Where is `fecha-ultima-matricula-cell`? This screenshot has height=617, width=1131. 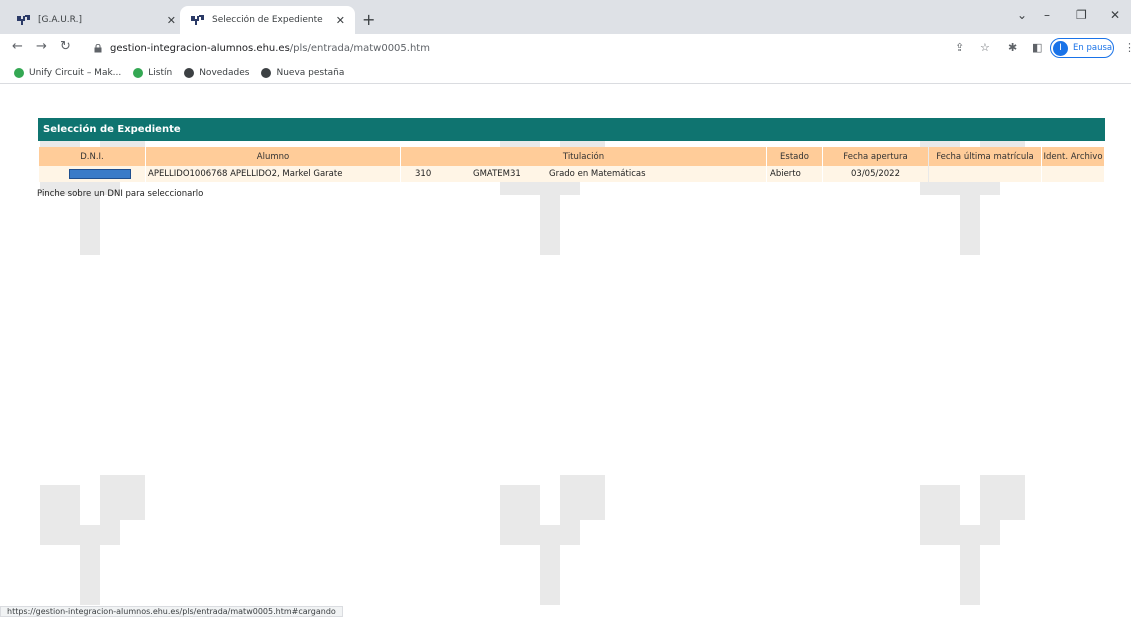 fecha-ultima-matricula-cell is located at coordinates (985, 174).